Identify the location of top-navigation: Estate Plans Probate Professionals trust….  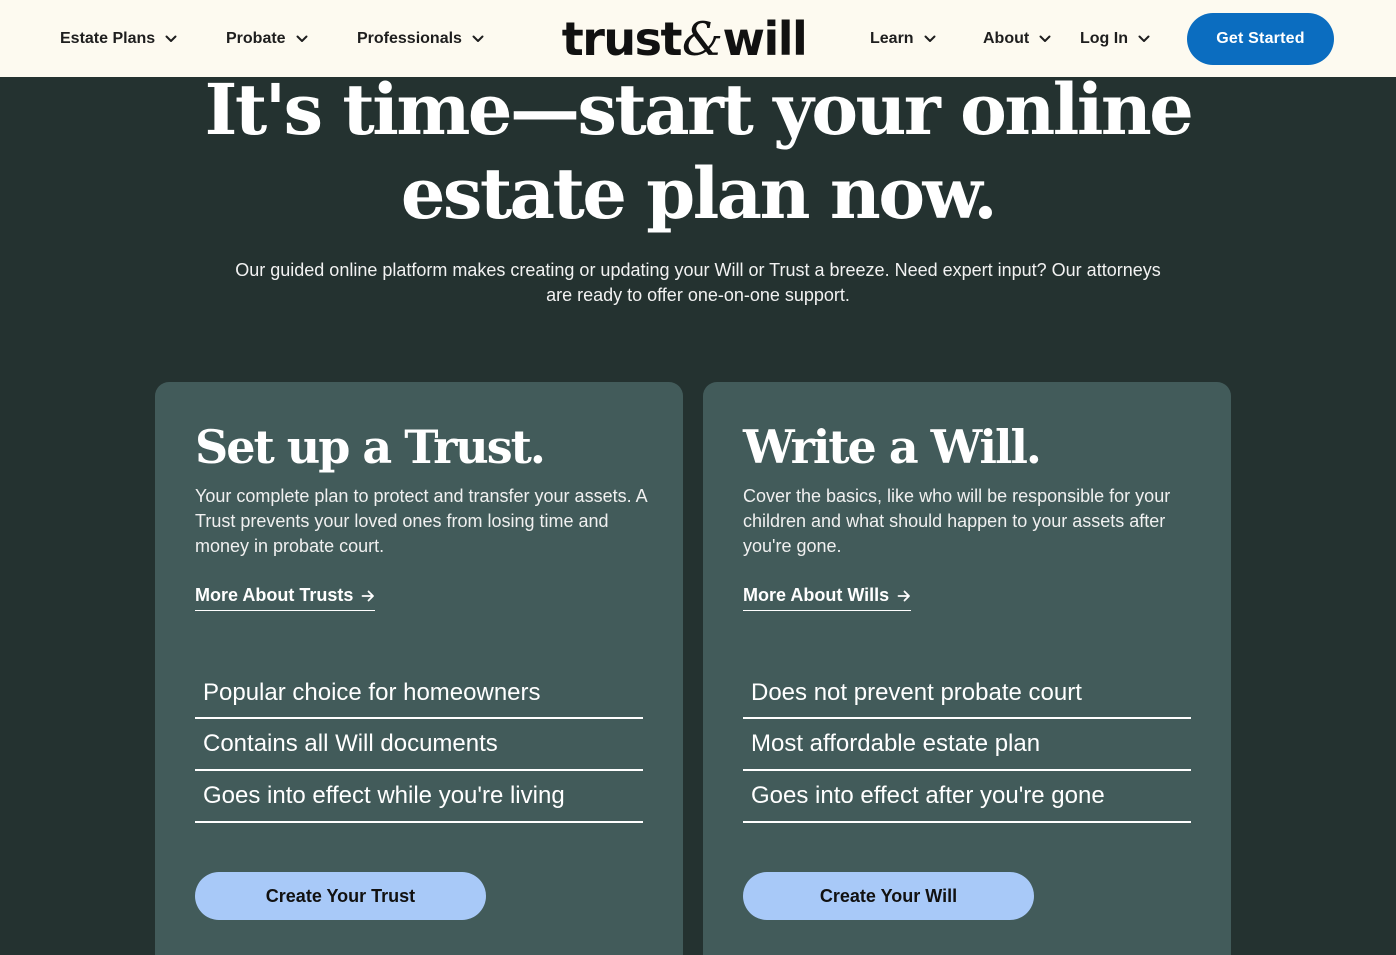
(698, 38).